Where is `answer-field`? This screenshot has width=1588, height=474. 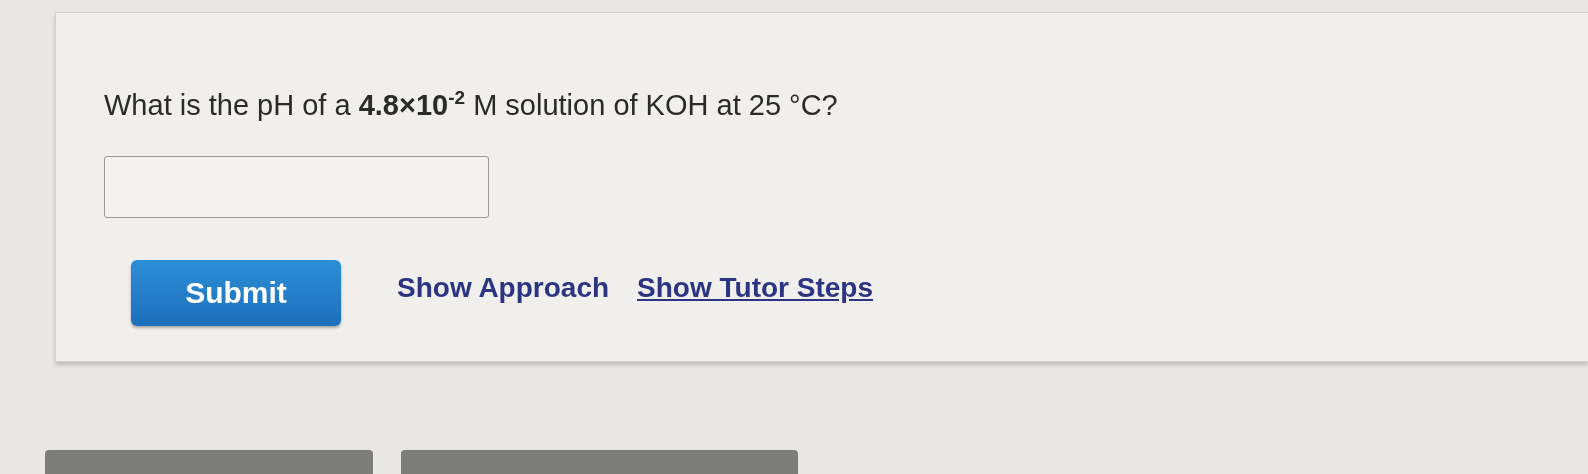
answer-field is located at coordinates (296, 186).